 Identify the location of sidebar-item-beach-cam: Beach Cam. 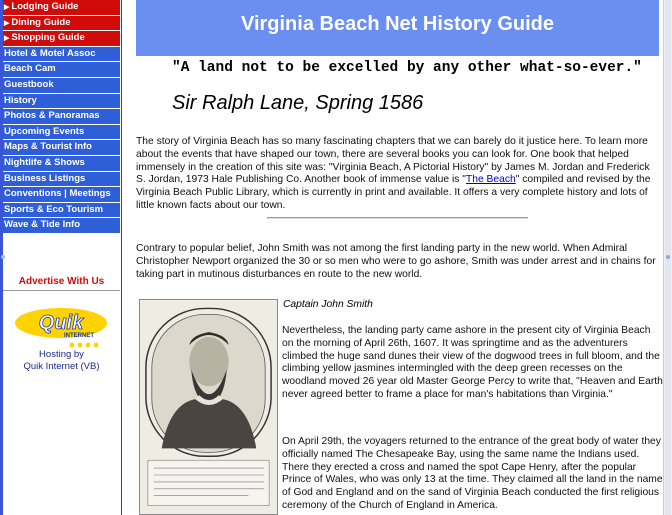
(61, 70).